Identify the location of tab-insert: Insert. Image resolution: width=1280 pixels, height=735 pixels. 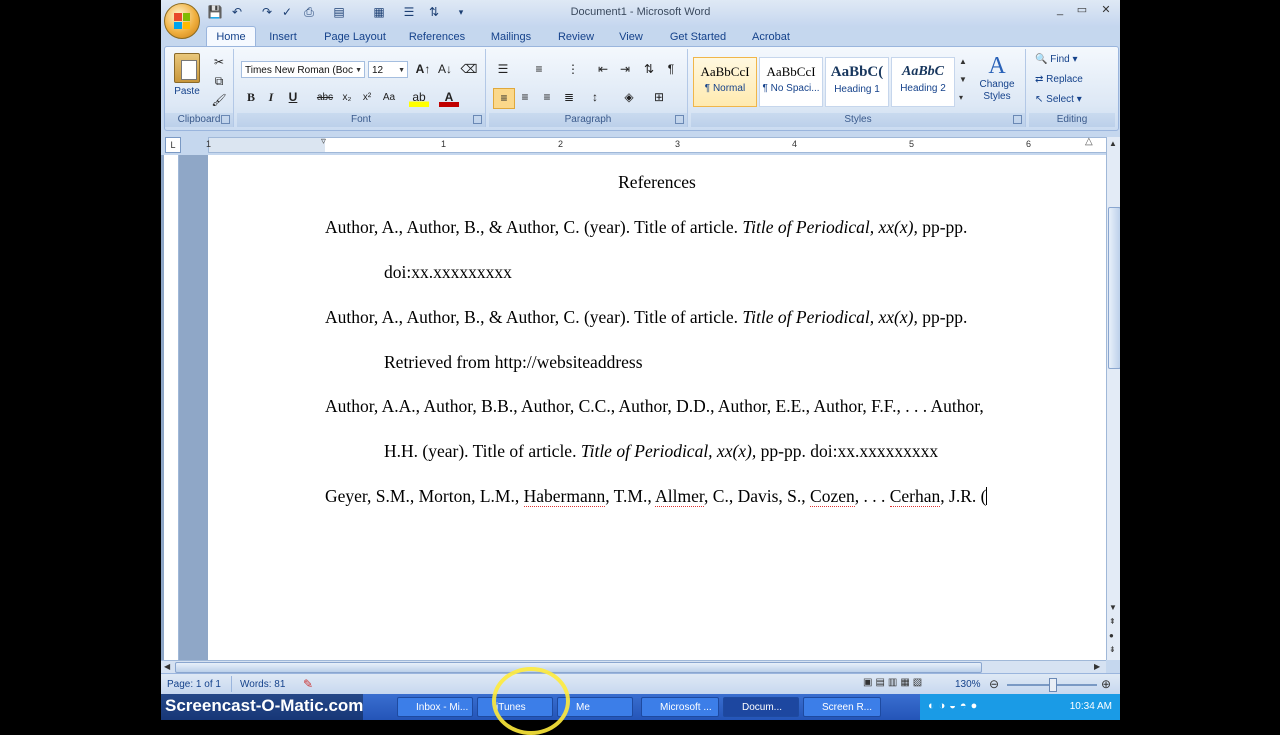
(283, 37).